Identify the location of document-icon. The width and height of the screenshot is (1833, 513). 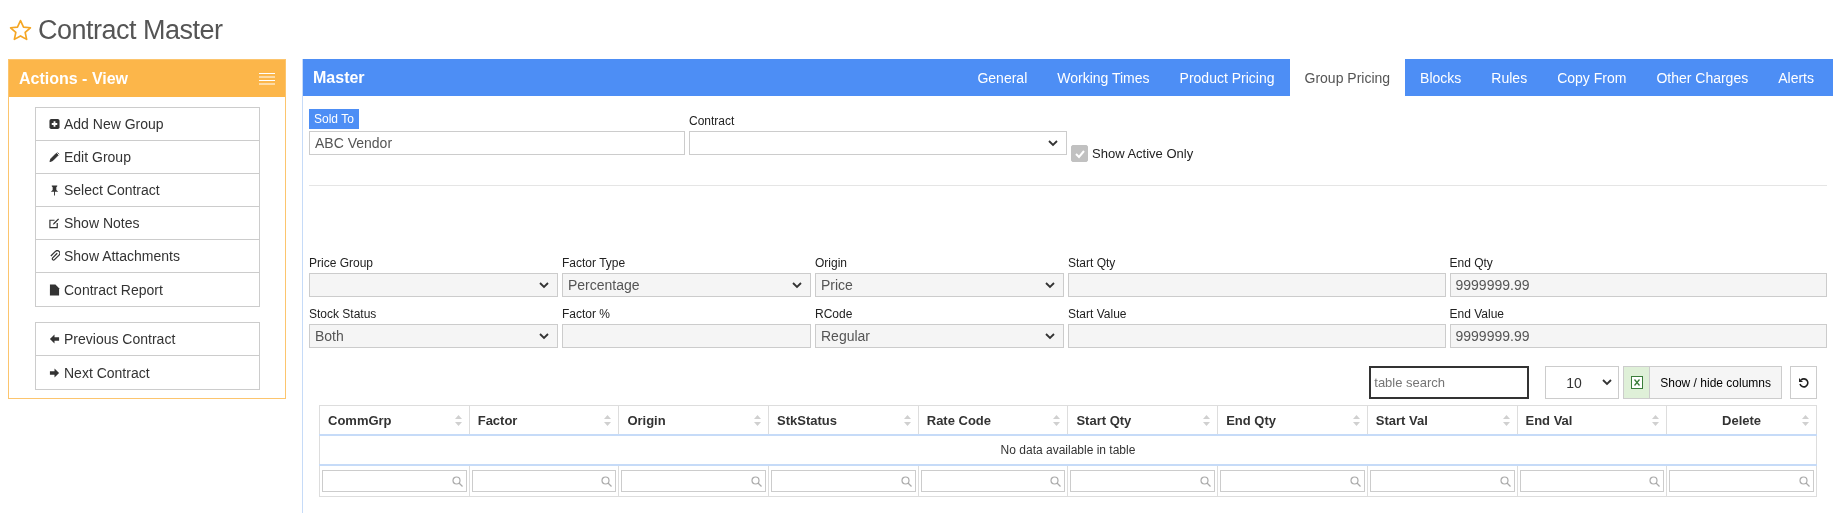
(54, 289).